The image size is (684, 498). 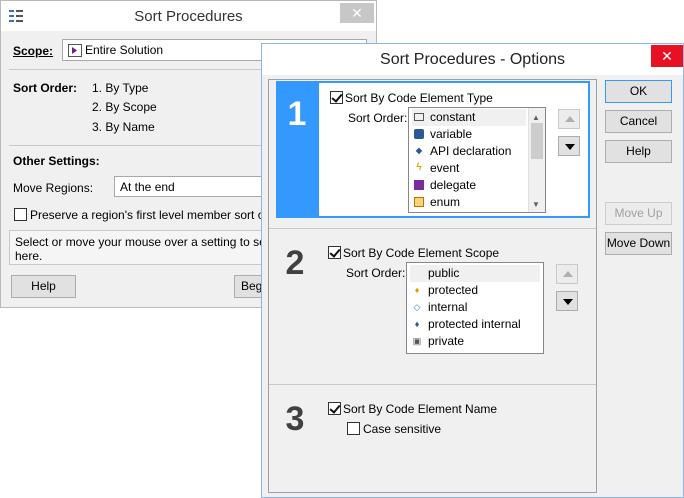 What do you see at coordinates (419, 98) in the screenshot?
I see `sort-by-type-label: Sort By Code Element Type` at bounding box center [419, 98].